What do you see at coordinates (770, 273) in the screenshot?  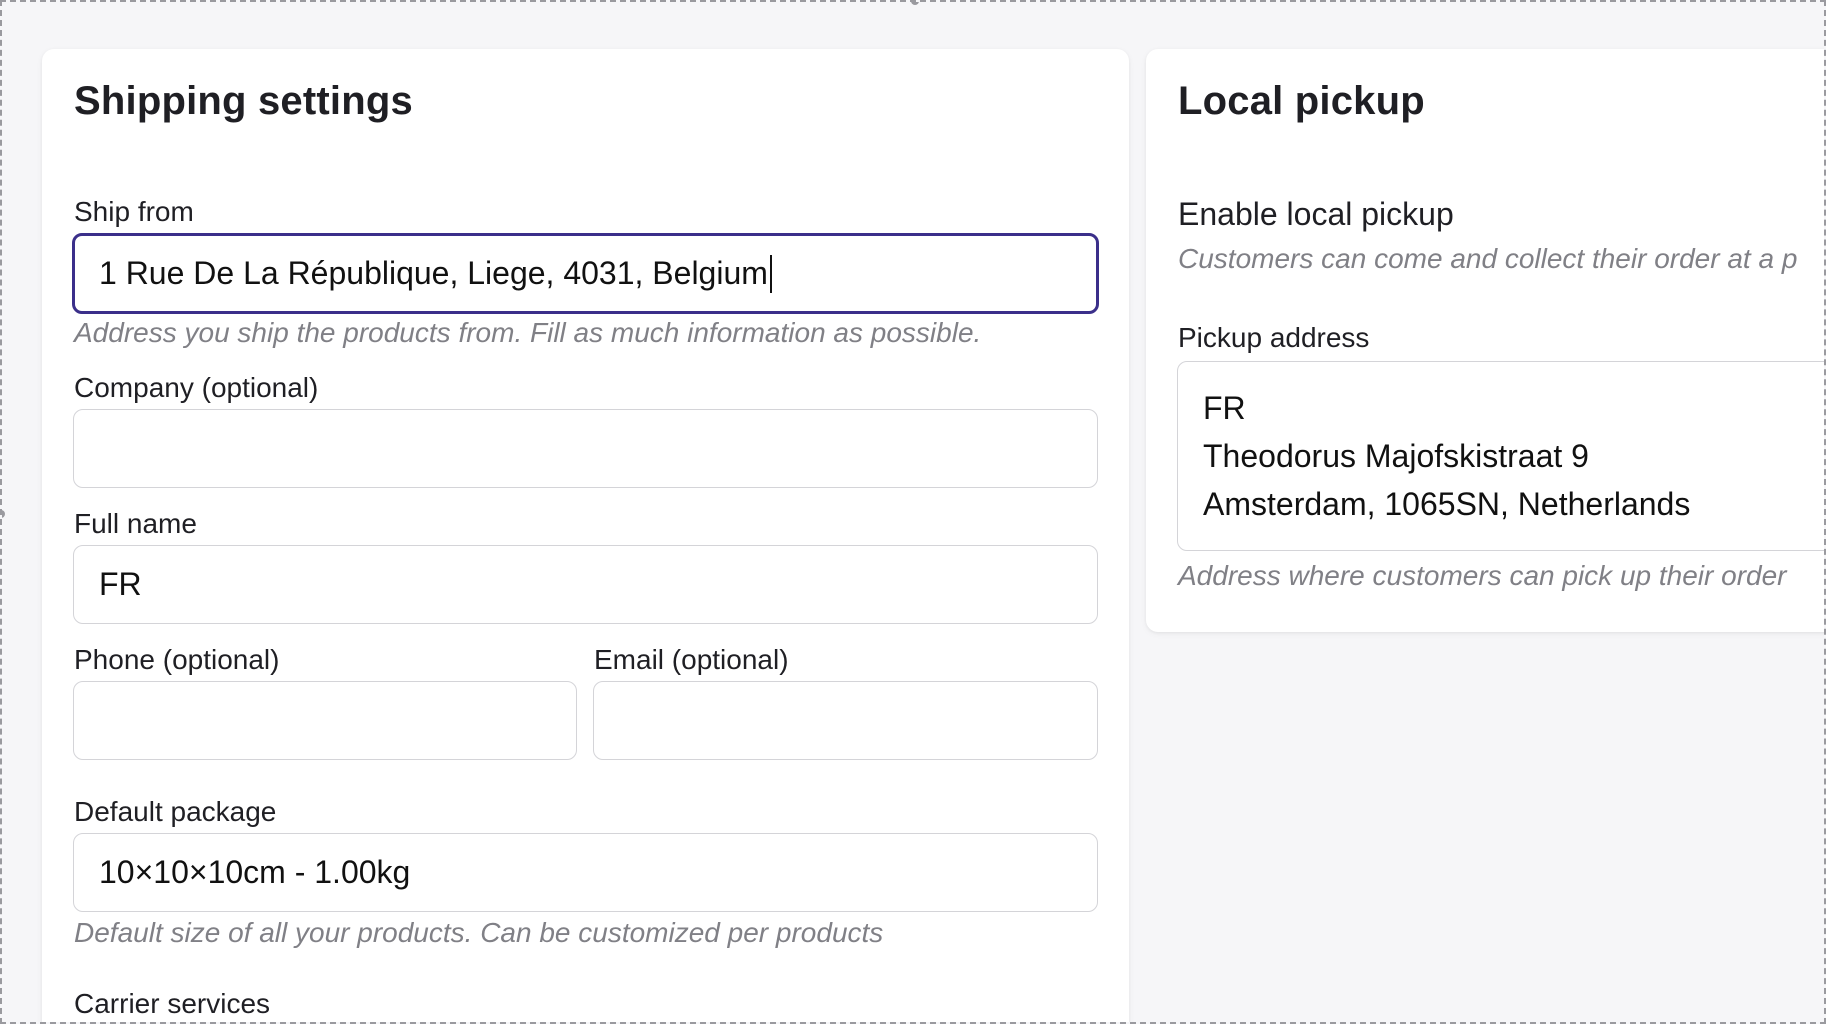 I see `text-caret` at bounding box center [770, 273].